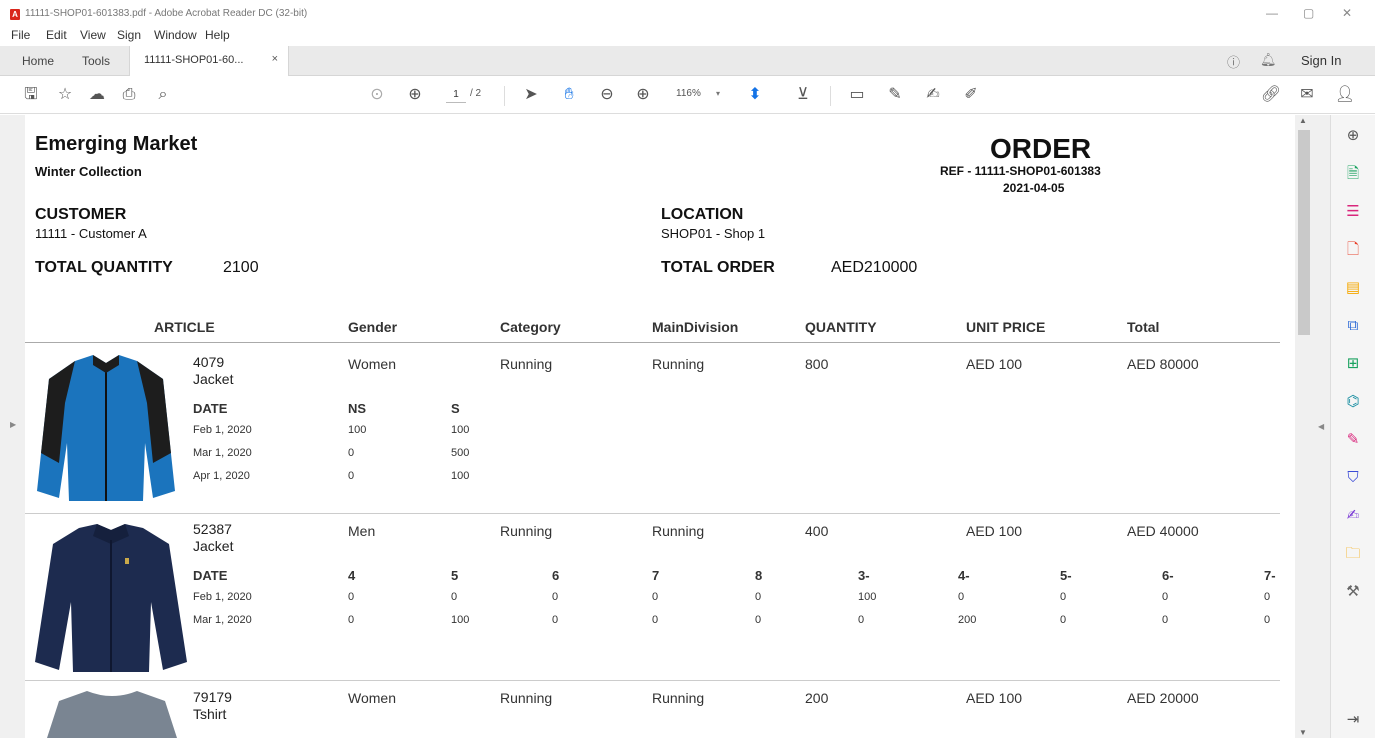  What do you see at coordinates (184, 327) in the screenshot?
I see `header-article: ARTICLE` at bounding box center [184, 327].